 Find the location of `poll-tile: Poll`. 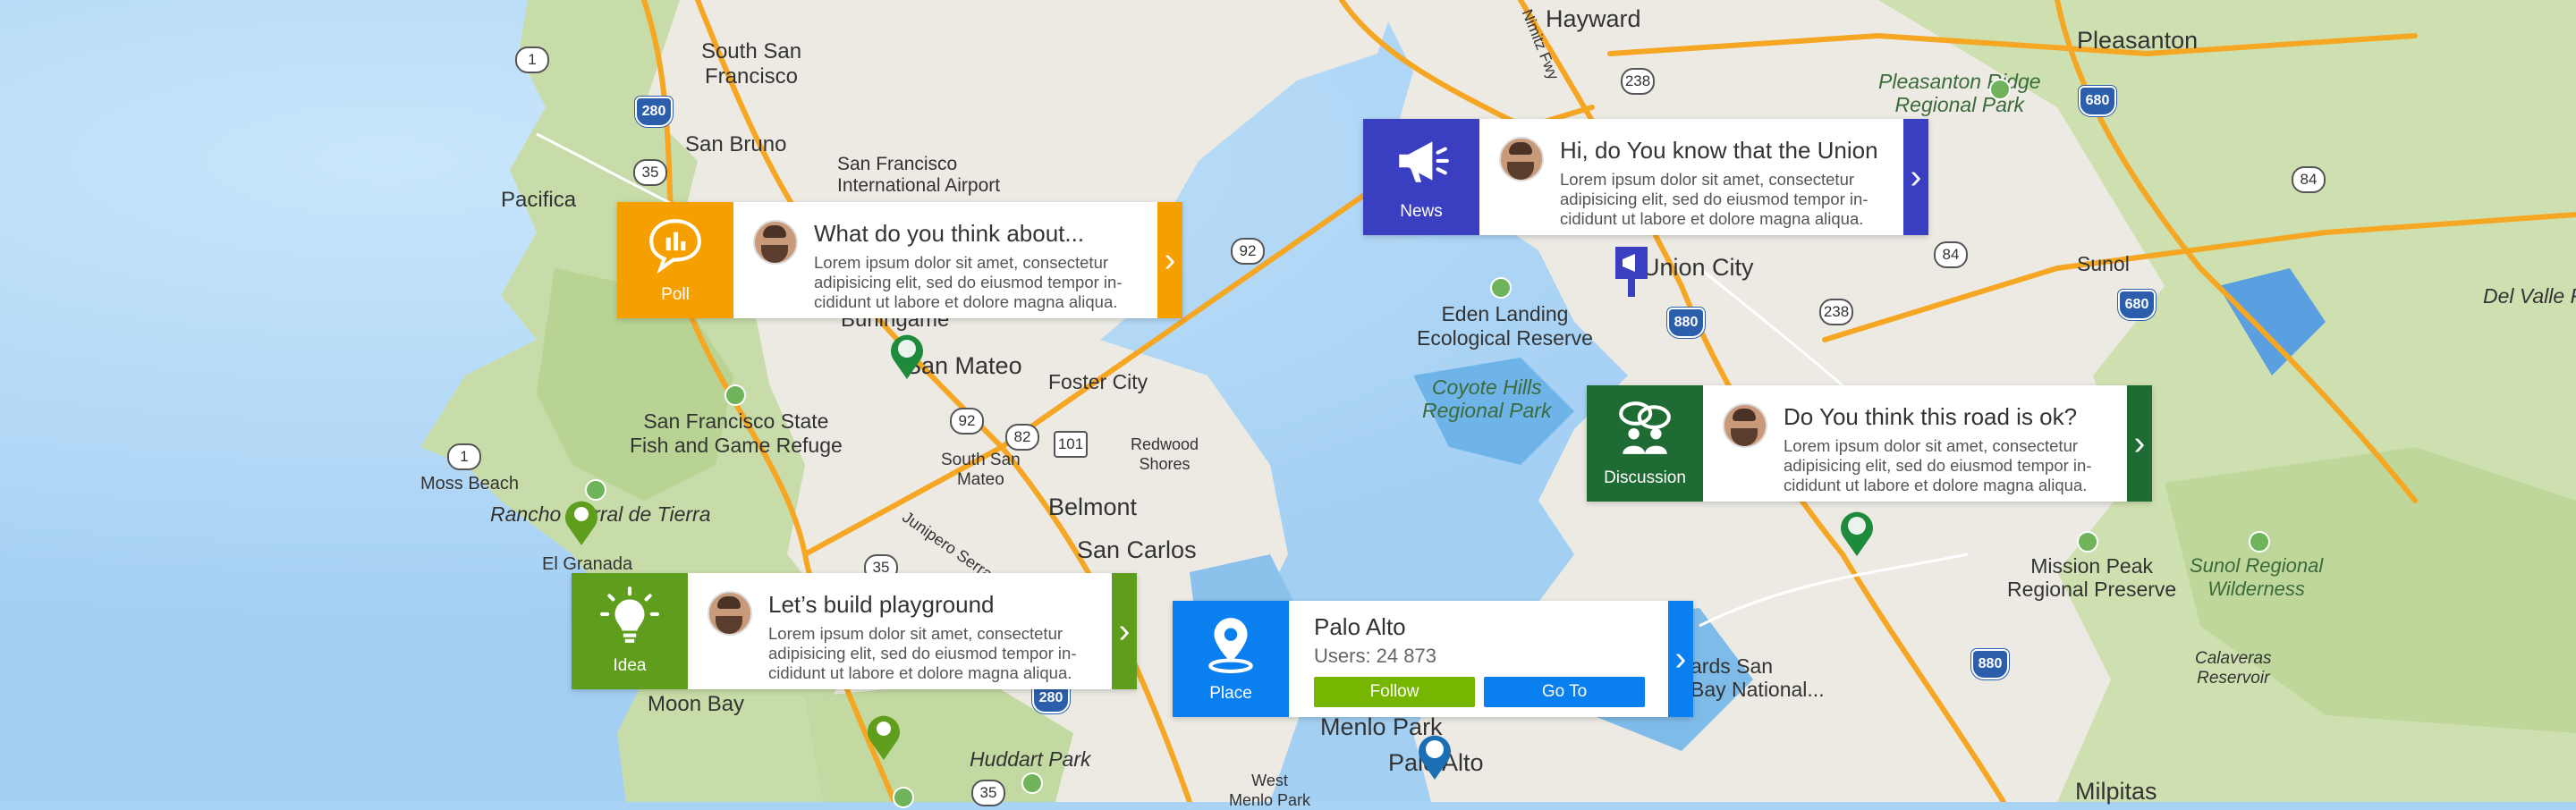

poll-tile: Poll is located at coordinates (675, 260).